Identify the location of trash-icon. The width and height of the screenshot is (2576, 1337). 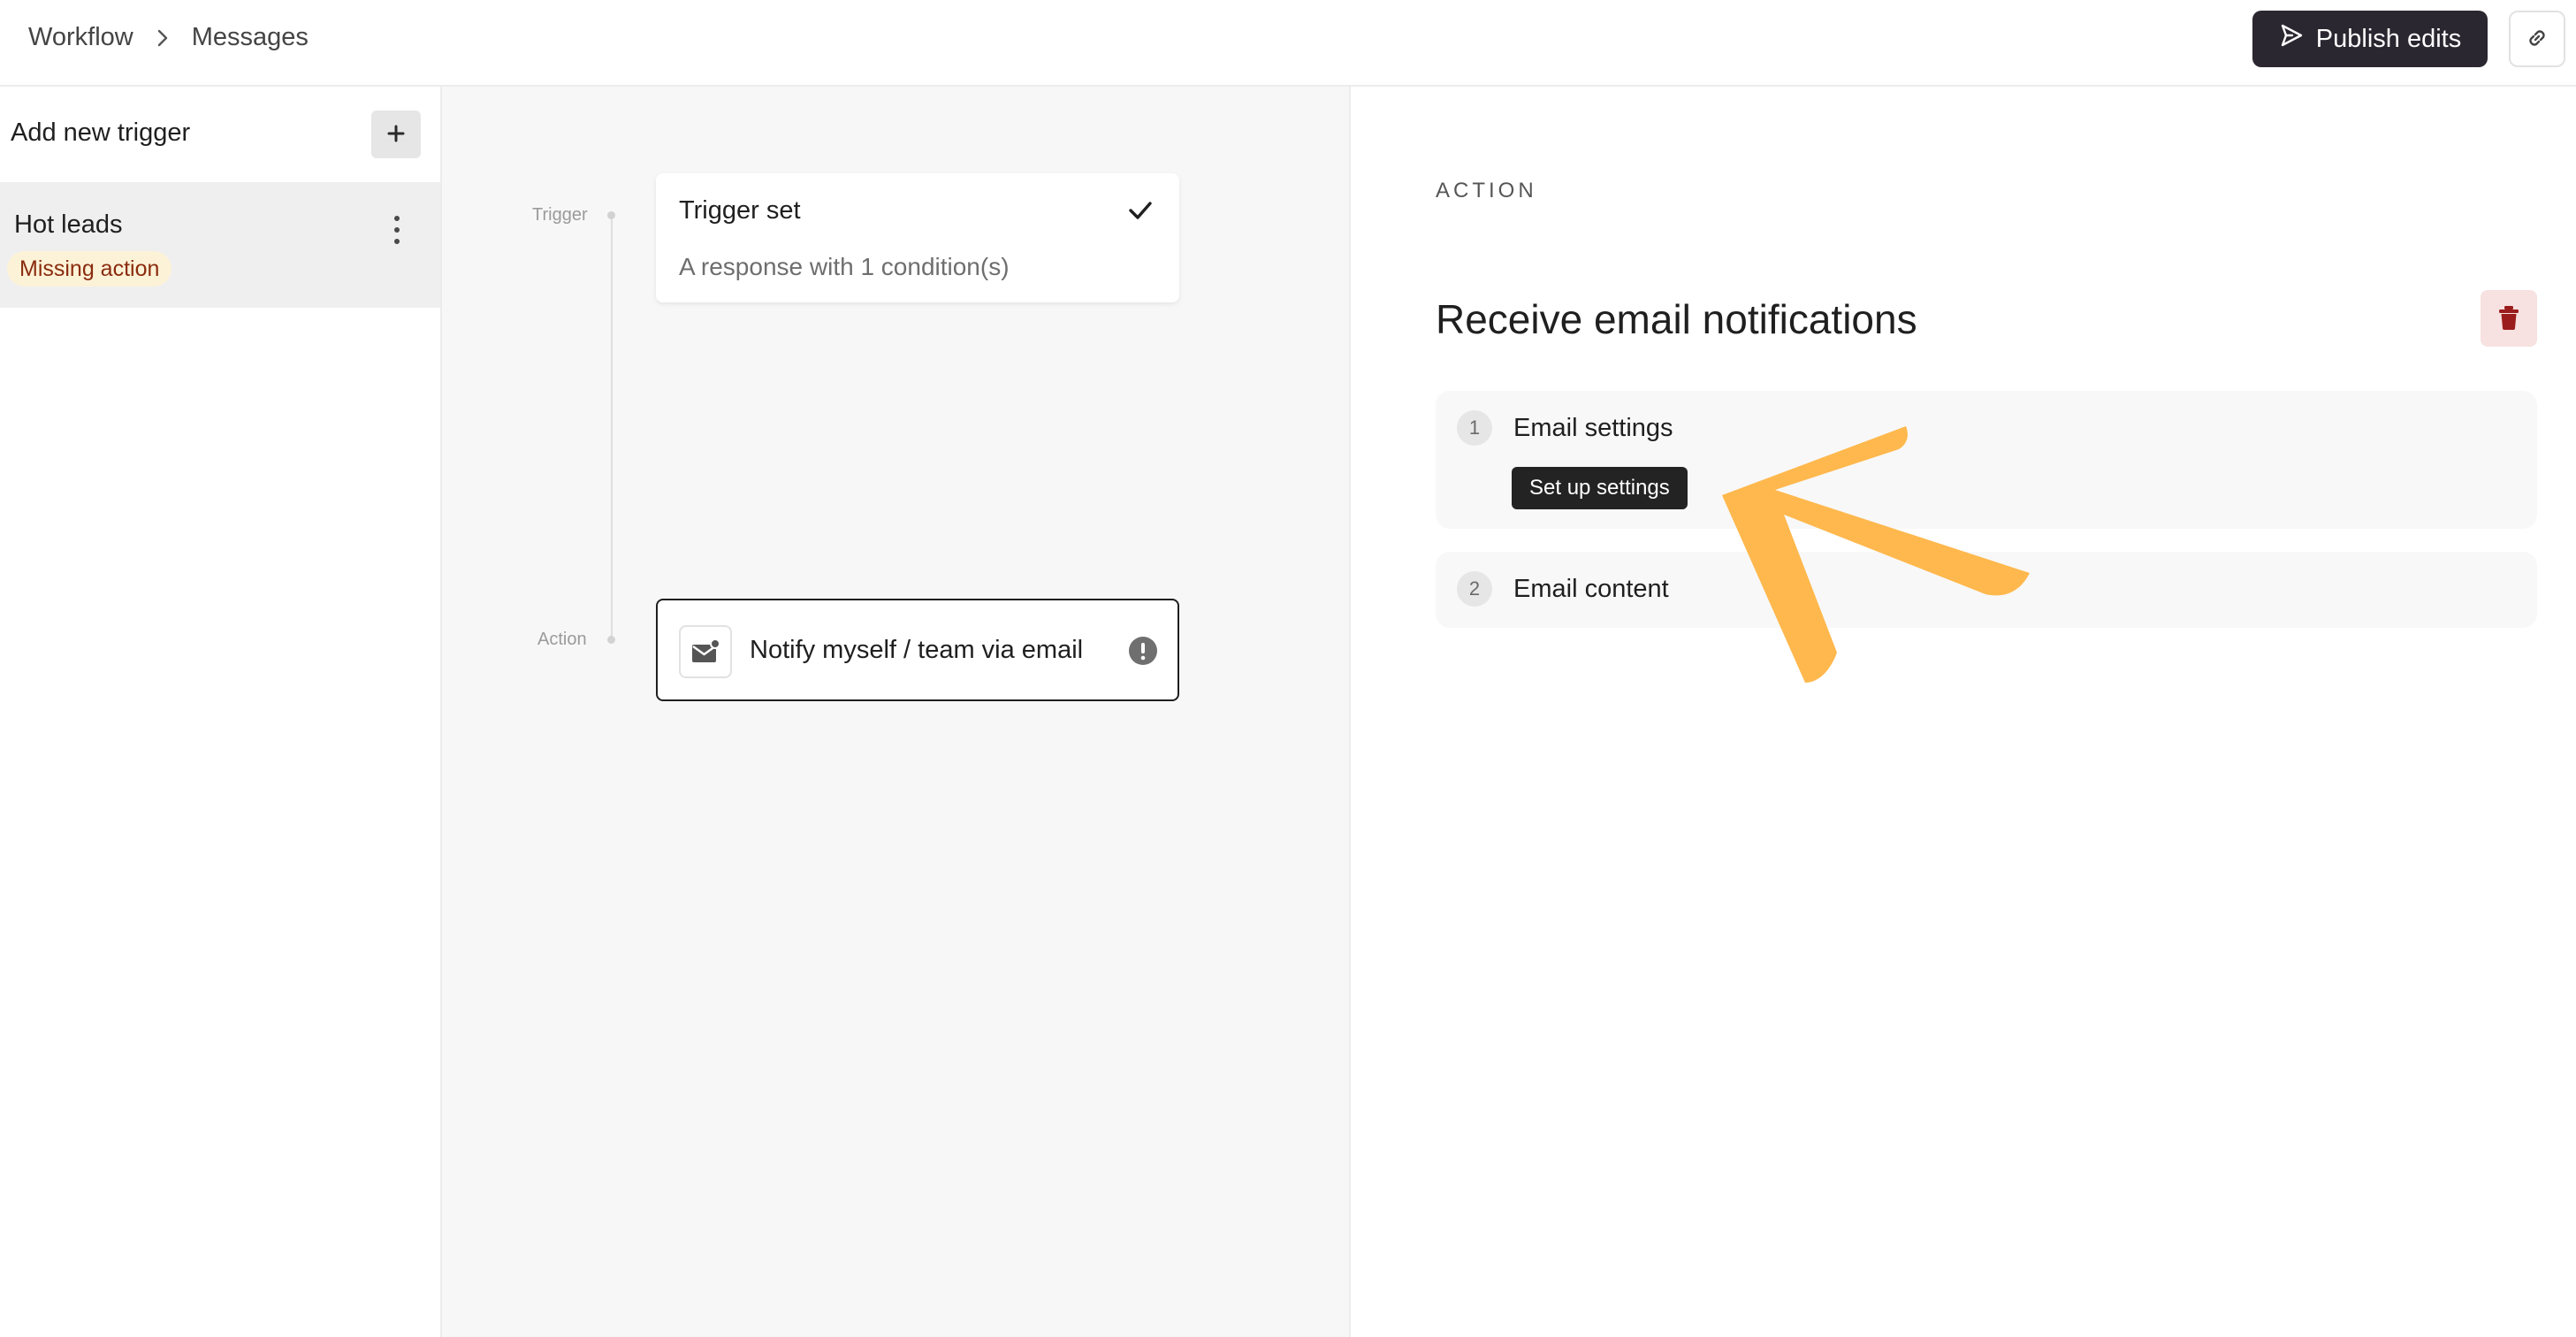
(2508, 319).